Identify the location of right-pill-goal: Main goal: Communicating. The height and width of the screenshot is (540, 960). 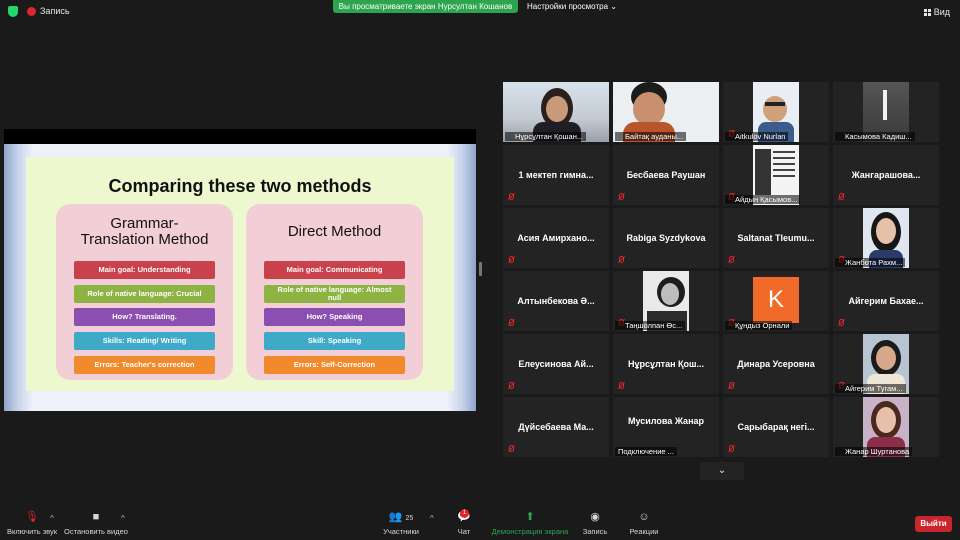
(334, 270).